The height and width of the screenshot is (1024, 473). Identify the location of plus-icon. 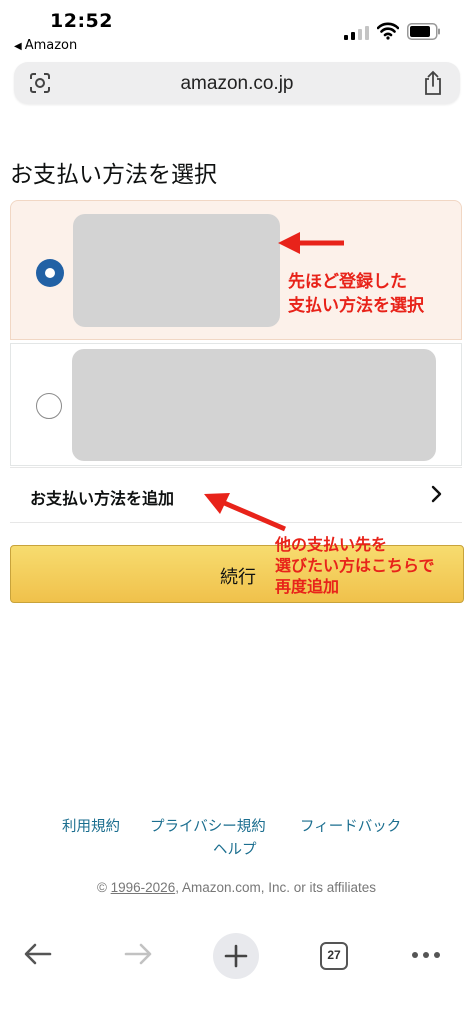
(236, 956).